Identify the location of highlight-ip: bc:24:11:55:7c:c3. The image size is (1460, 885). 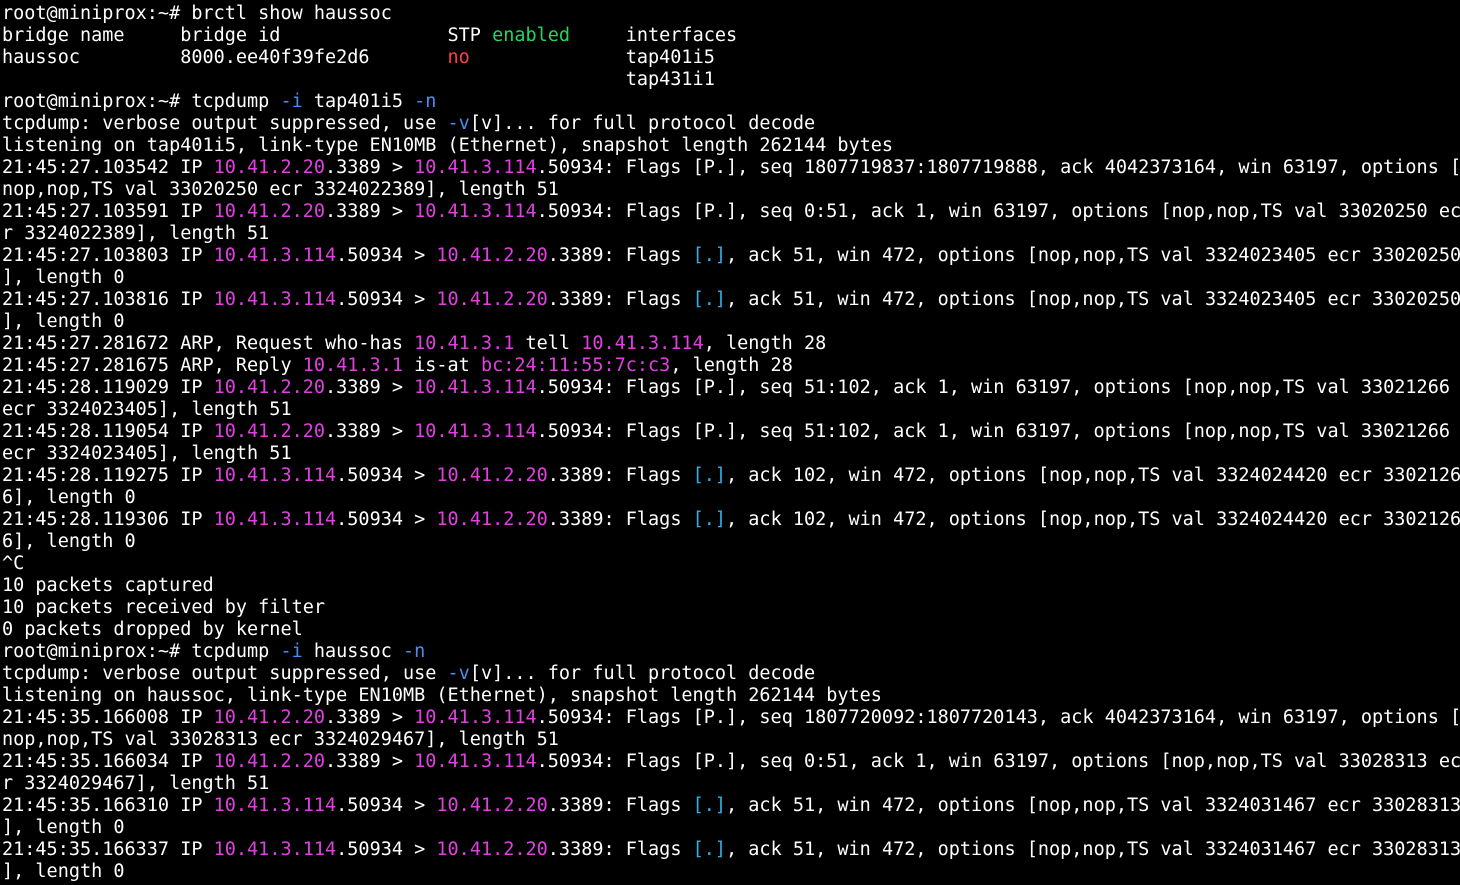
(575, 365).